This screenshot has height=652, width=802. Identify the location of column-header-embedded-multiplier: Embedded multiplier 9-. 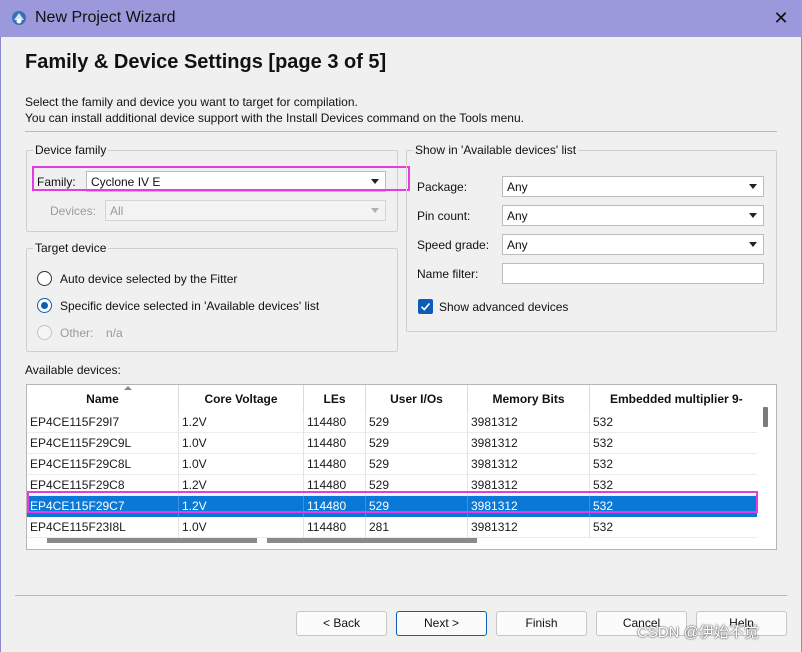
(683, 399).